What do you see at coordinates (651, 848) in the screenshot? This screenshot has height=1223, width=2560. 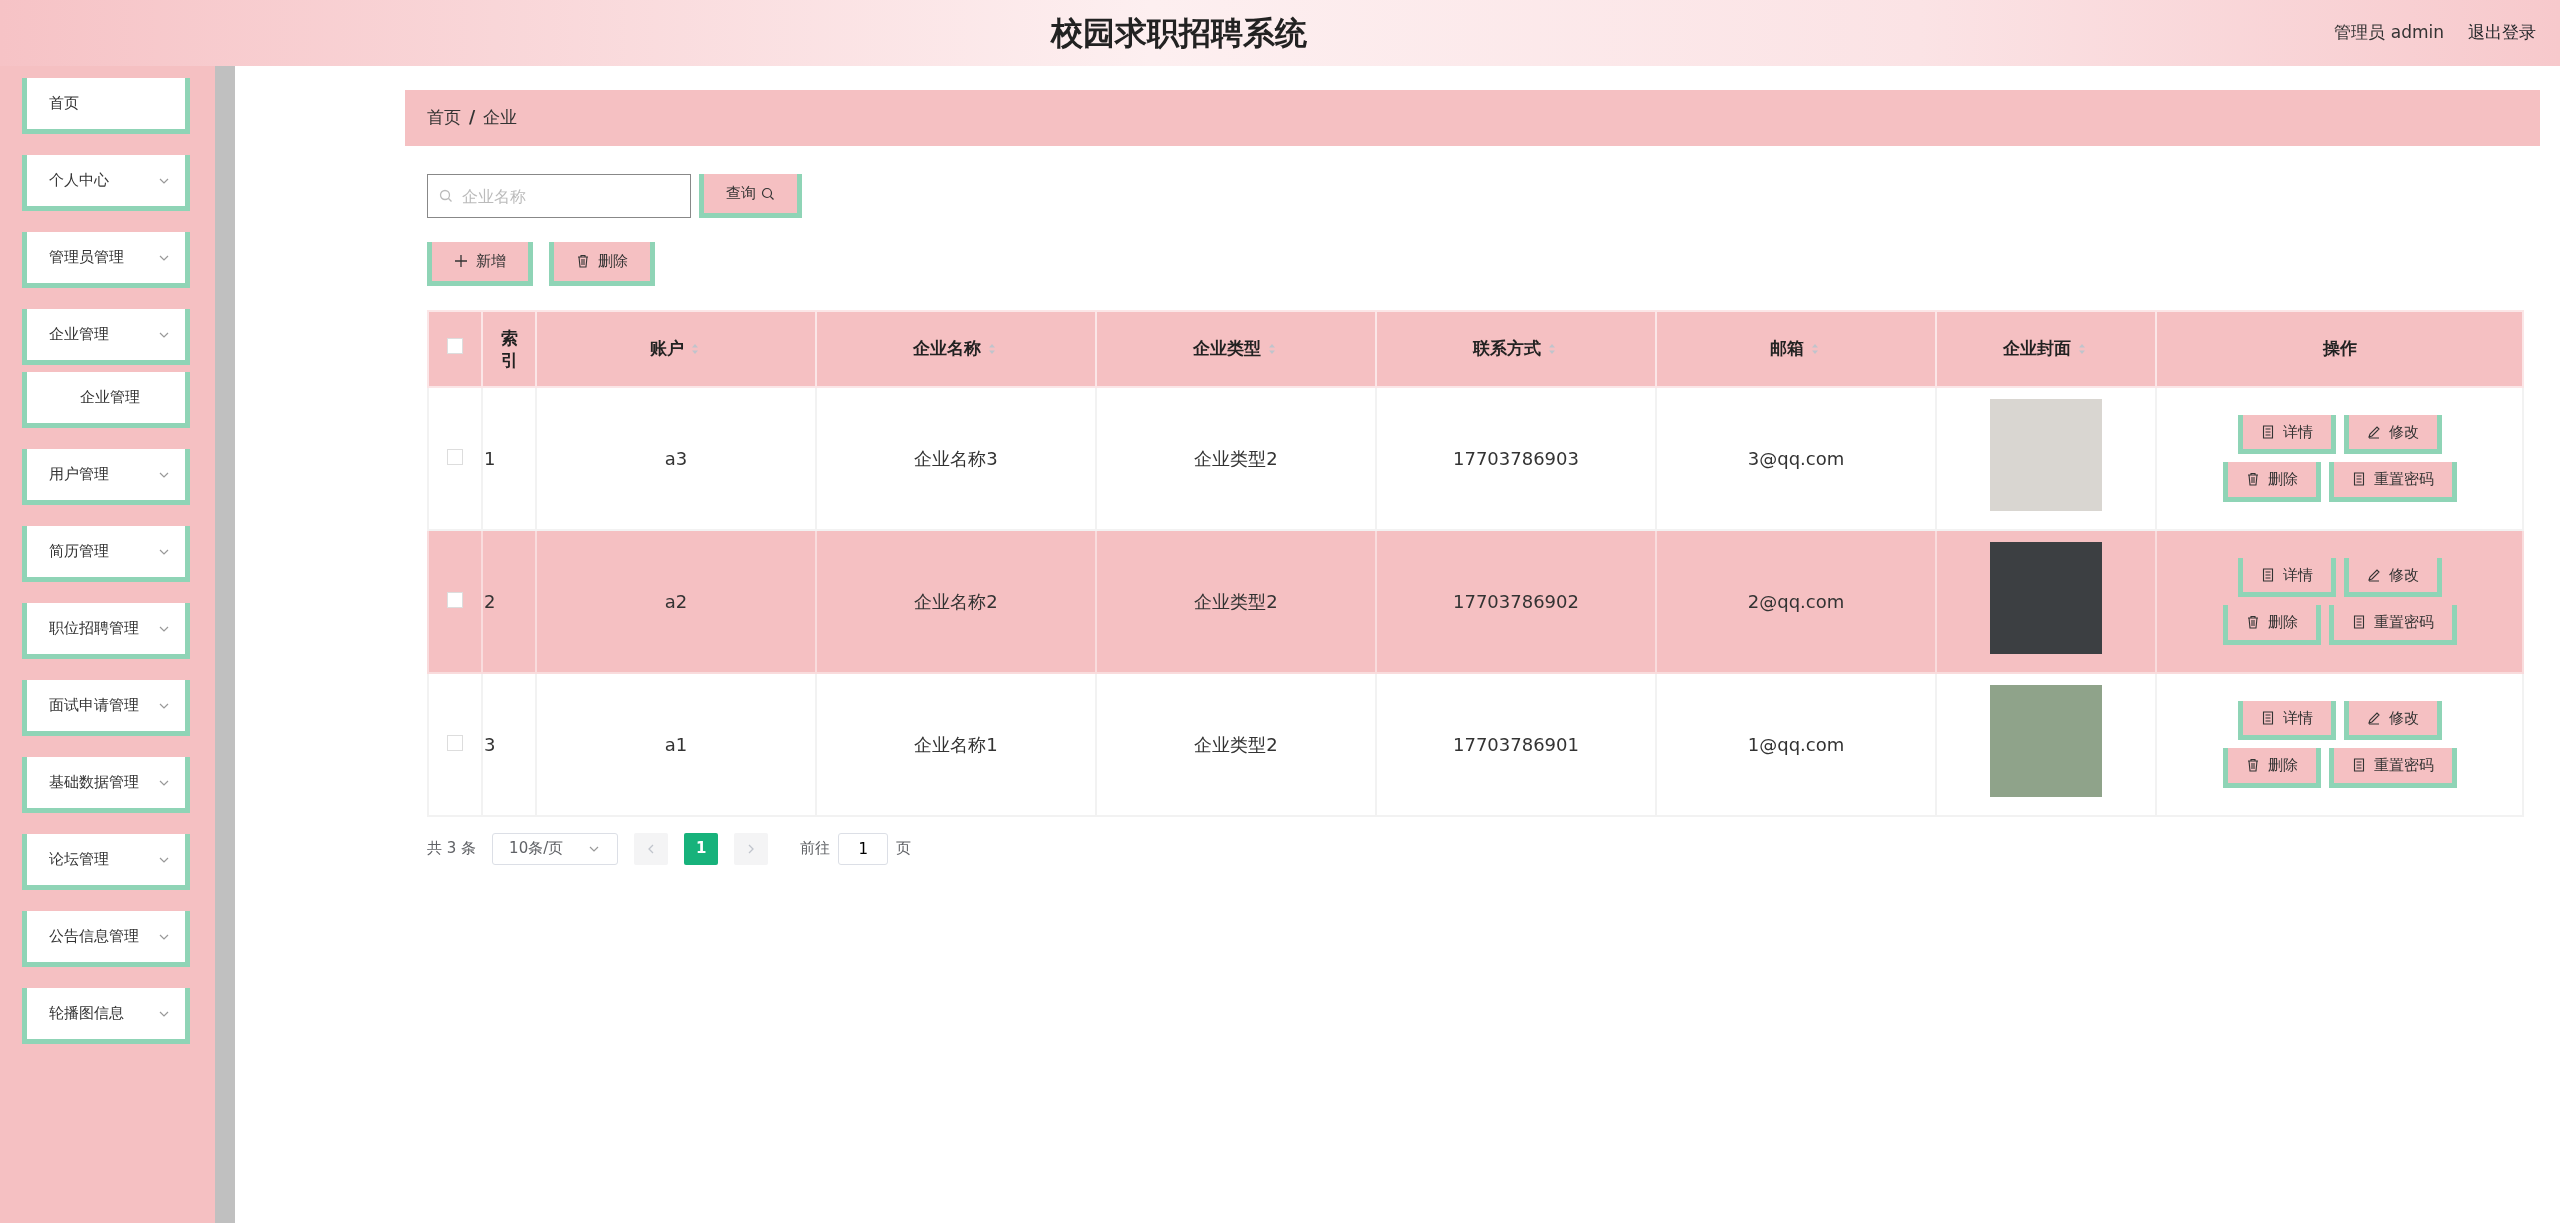 I see `prev-page-button` at bounding box center [651, 848].